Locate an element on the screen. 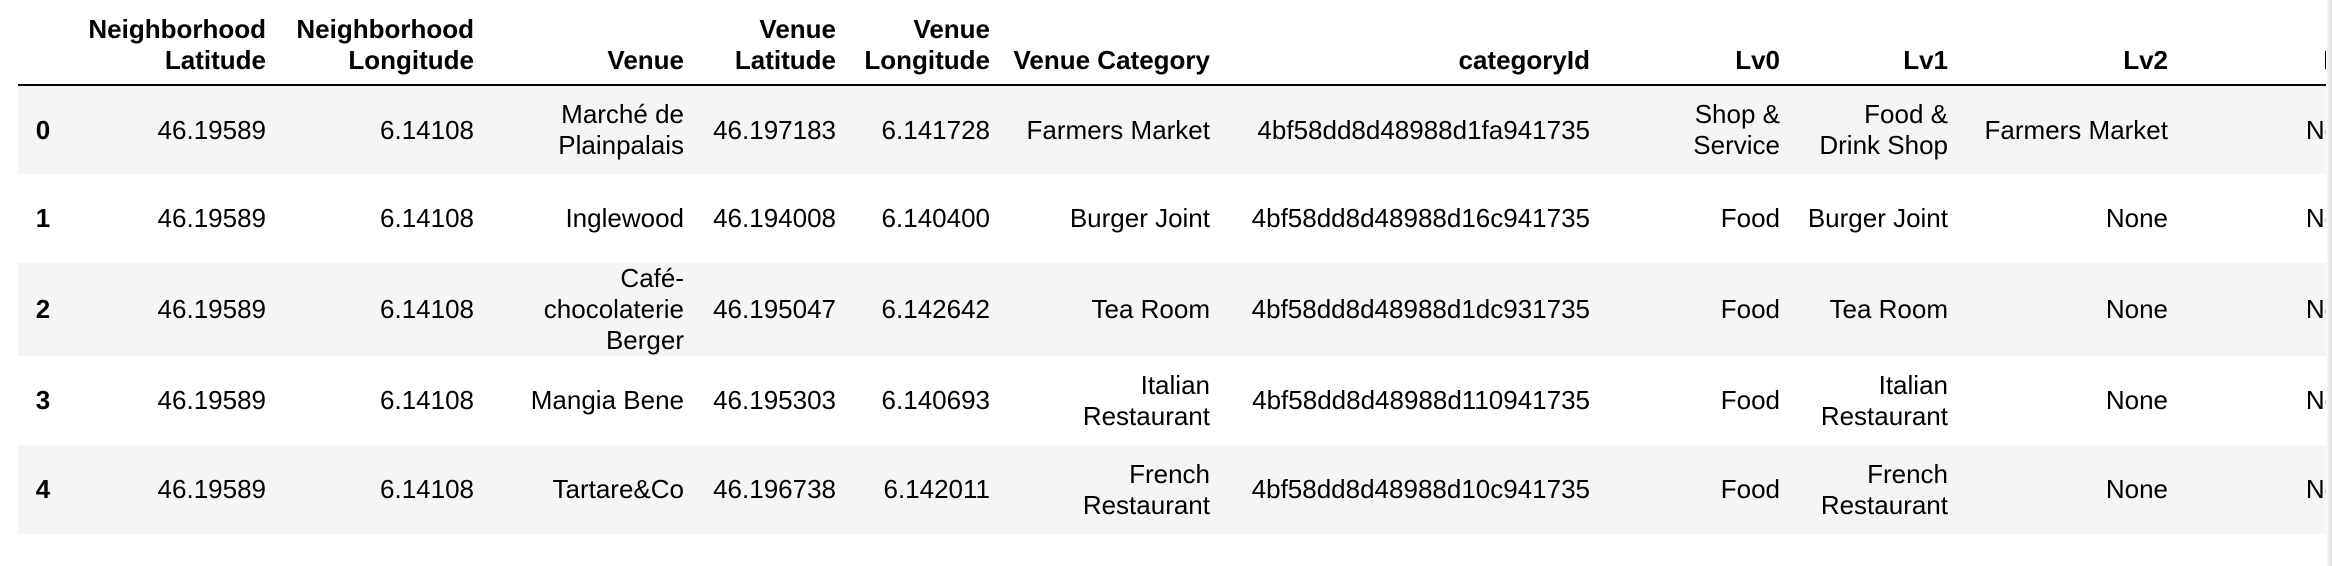 The height and width of the screenshot is (566, 2332). cell-venue: Mangia Bene is located at coordinates (607, 400).